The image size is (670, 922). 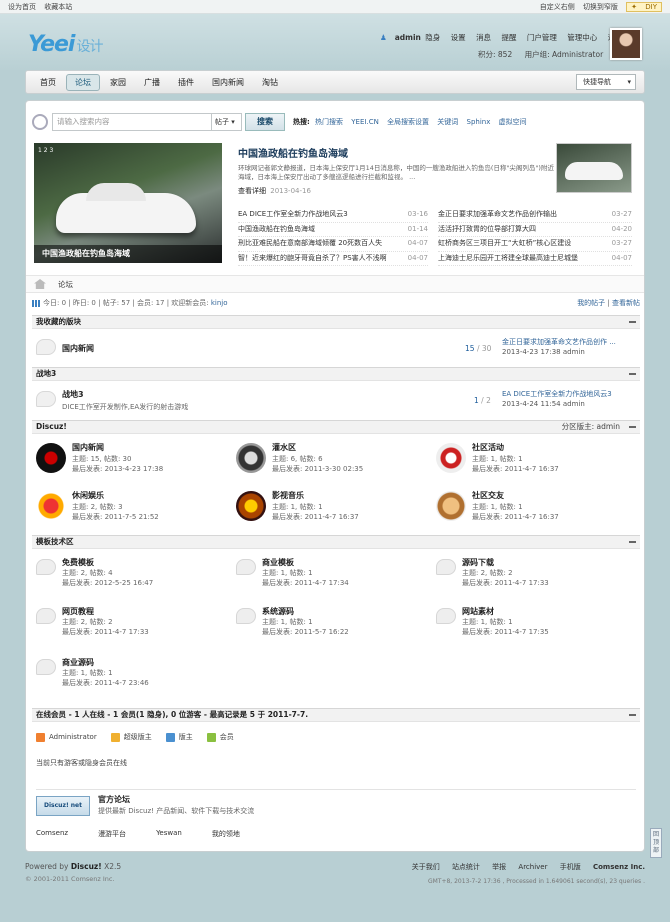 What do you see at coordinates (78, 611) in the screenshot?
I see `forum-name: 网页教程` at bounding box center [78, 611].